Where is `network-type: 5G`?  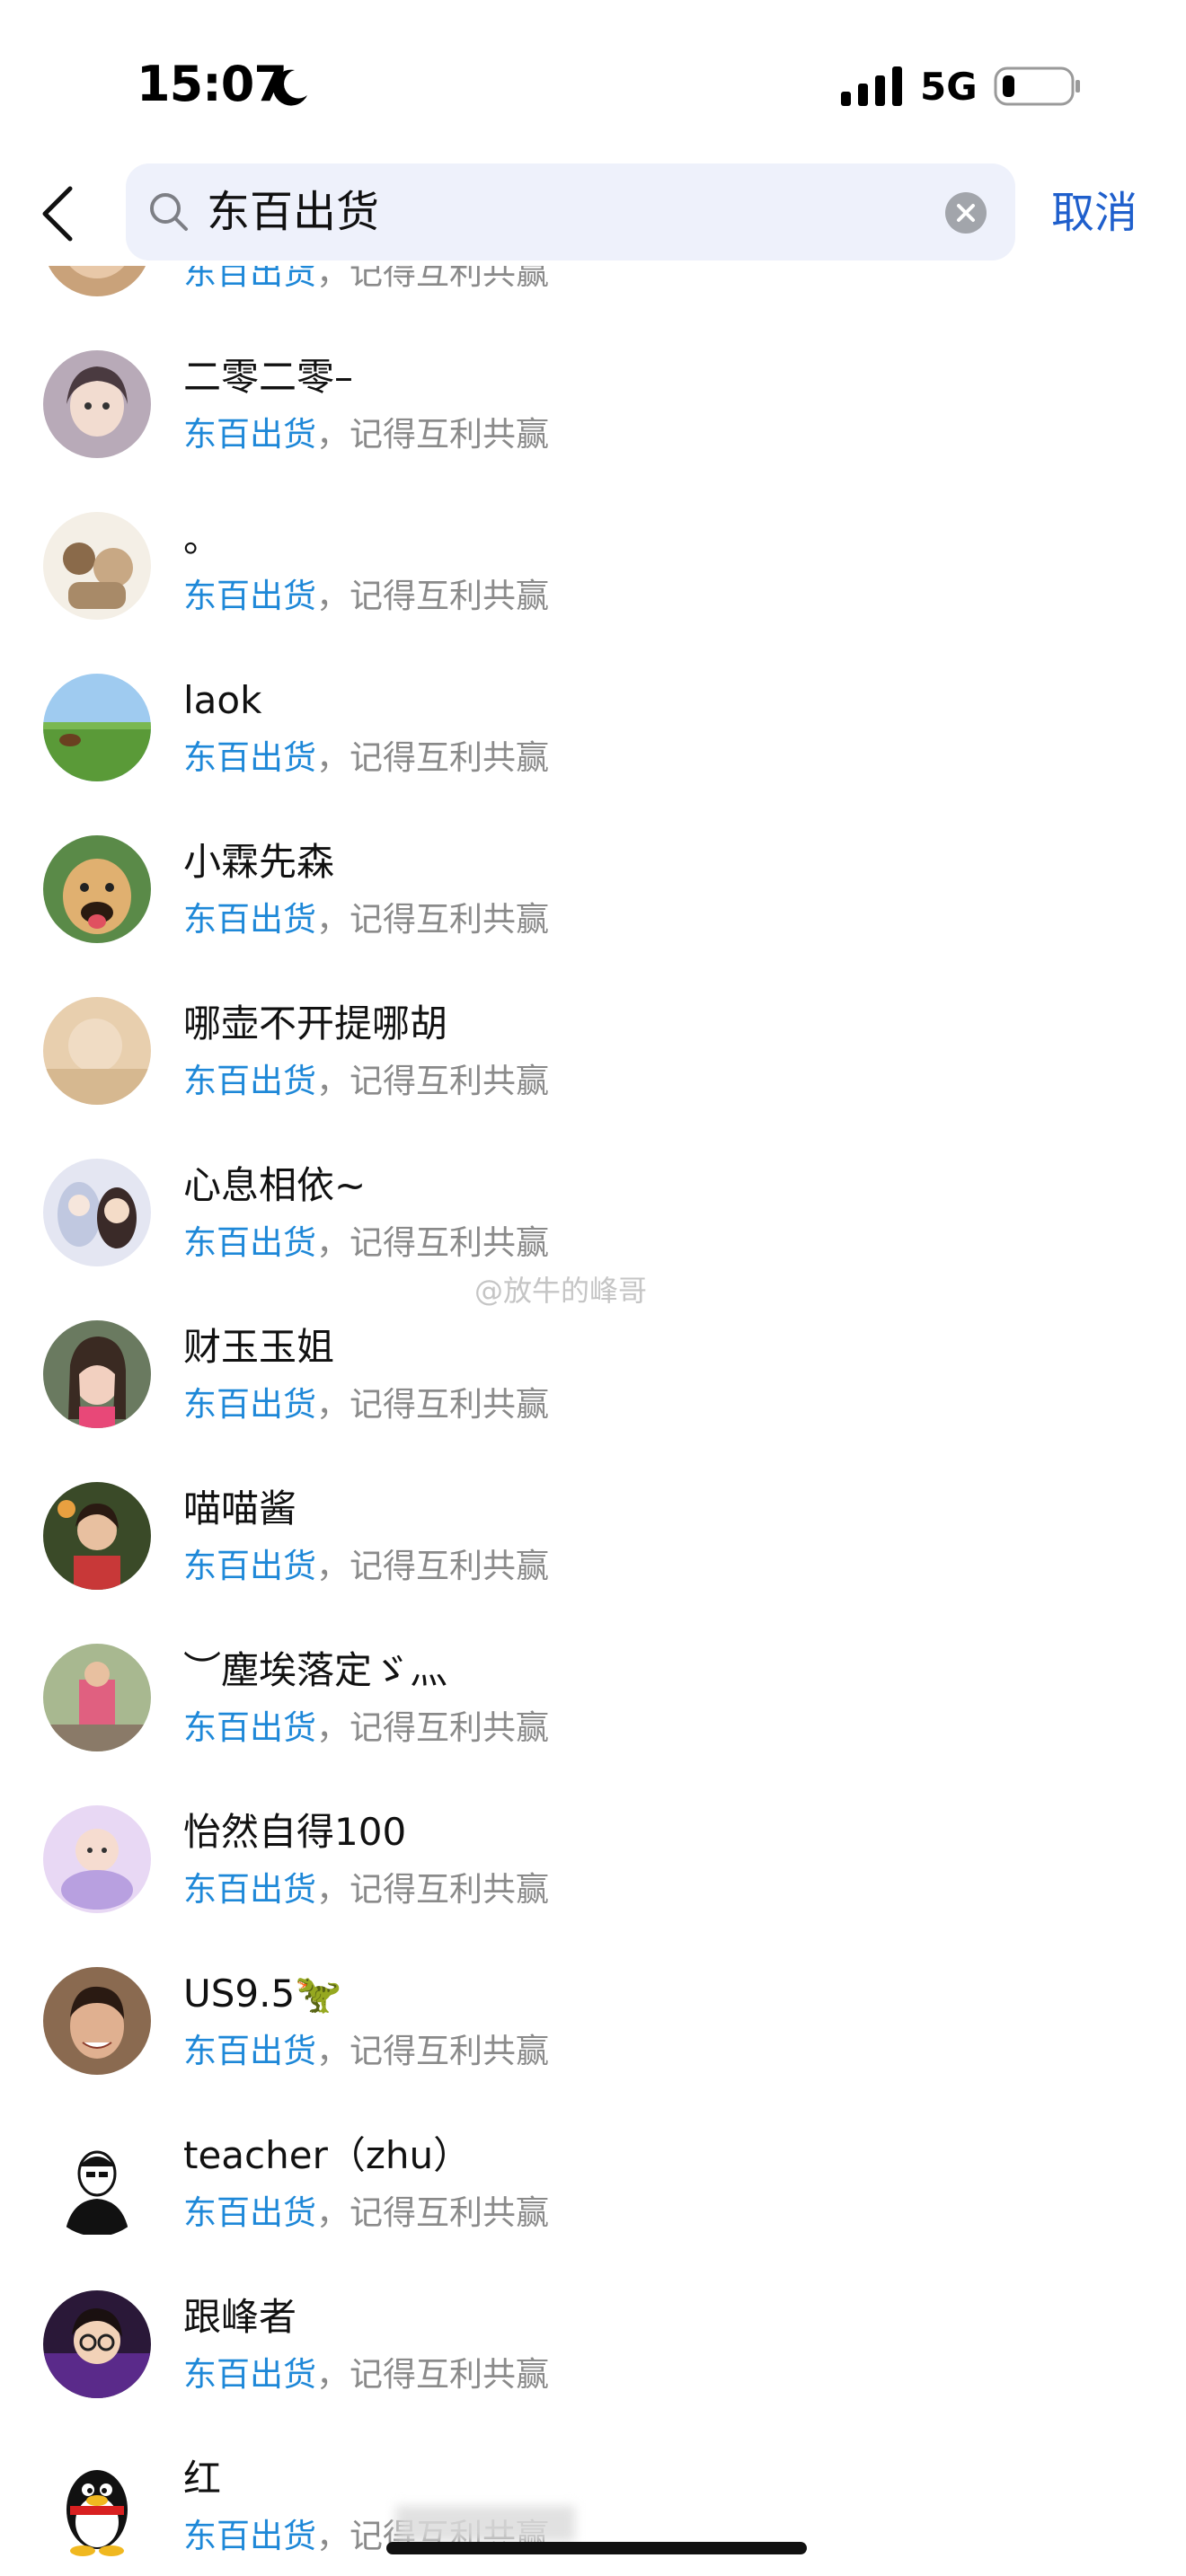 network-type: 5G is located at coordinates (949, 87).